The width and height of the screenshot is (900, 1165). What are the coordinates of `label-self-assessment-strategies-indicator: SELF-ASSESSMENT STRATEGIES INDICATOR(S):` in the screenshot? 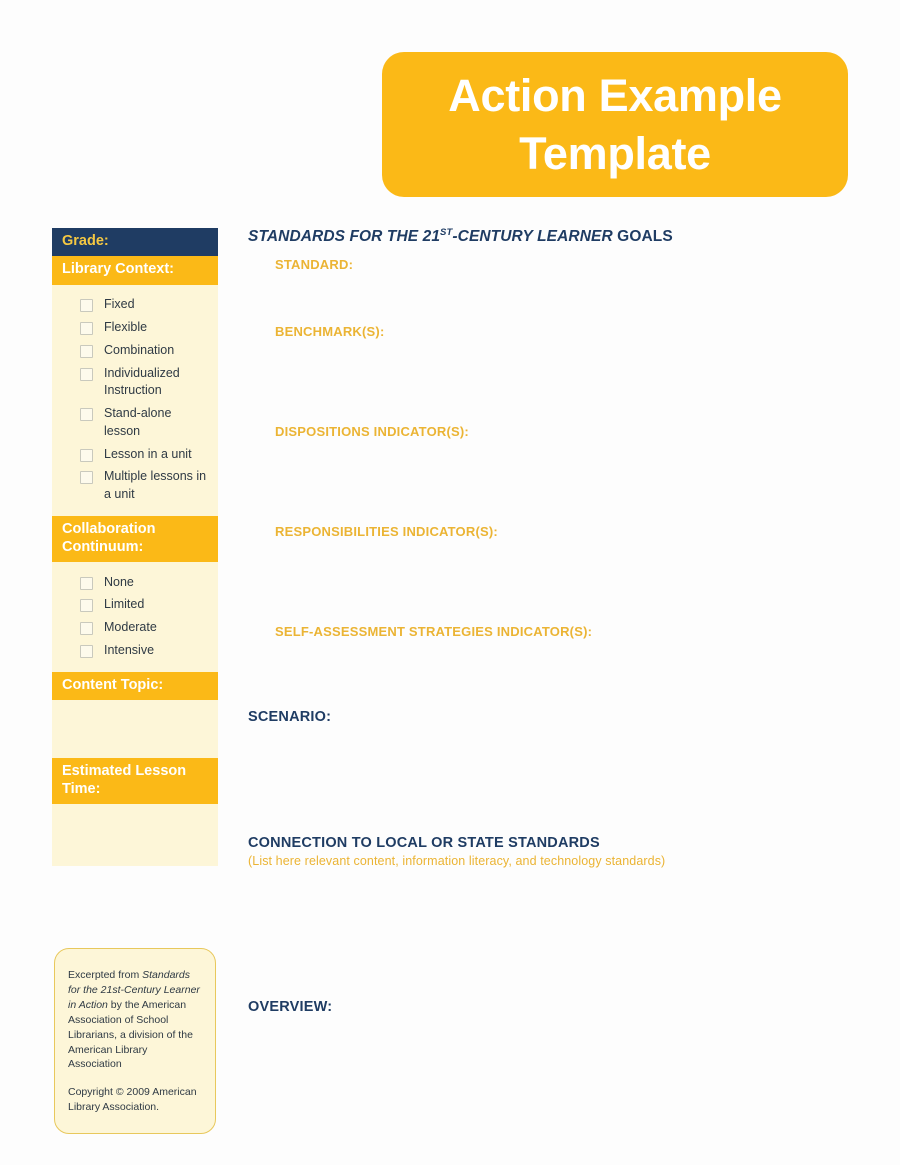 It's located at (434, 631).